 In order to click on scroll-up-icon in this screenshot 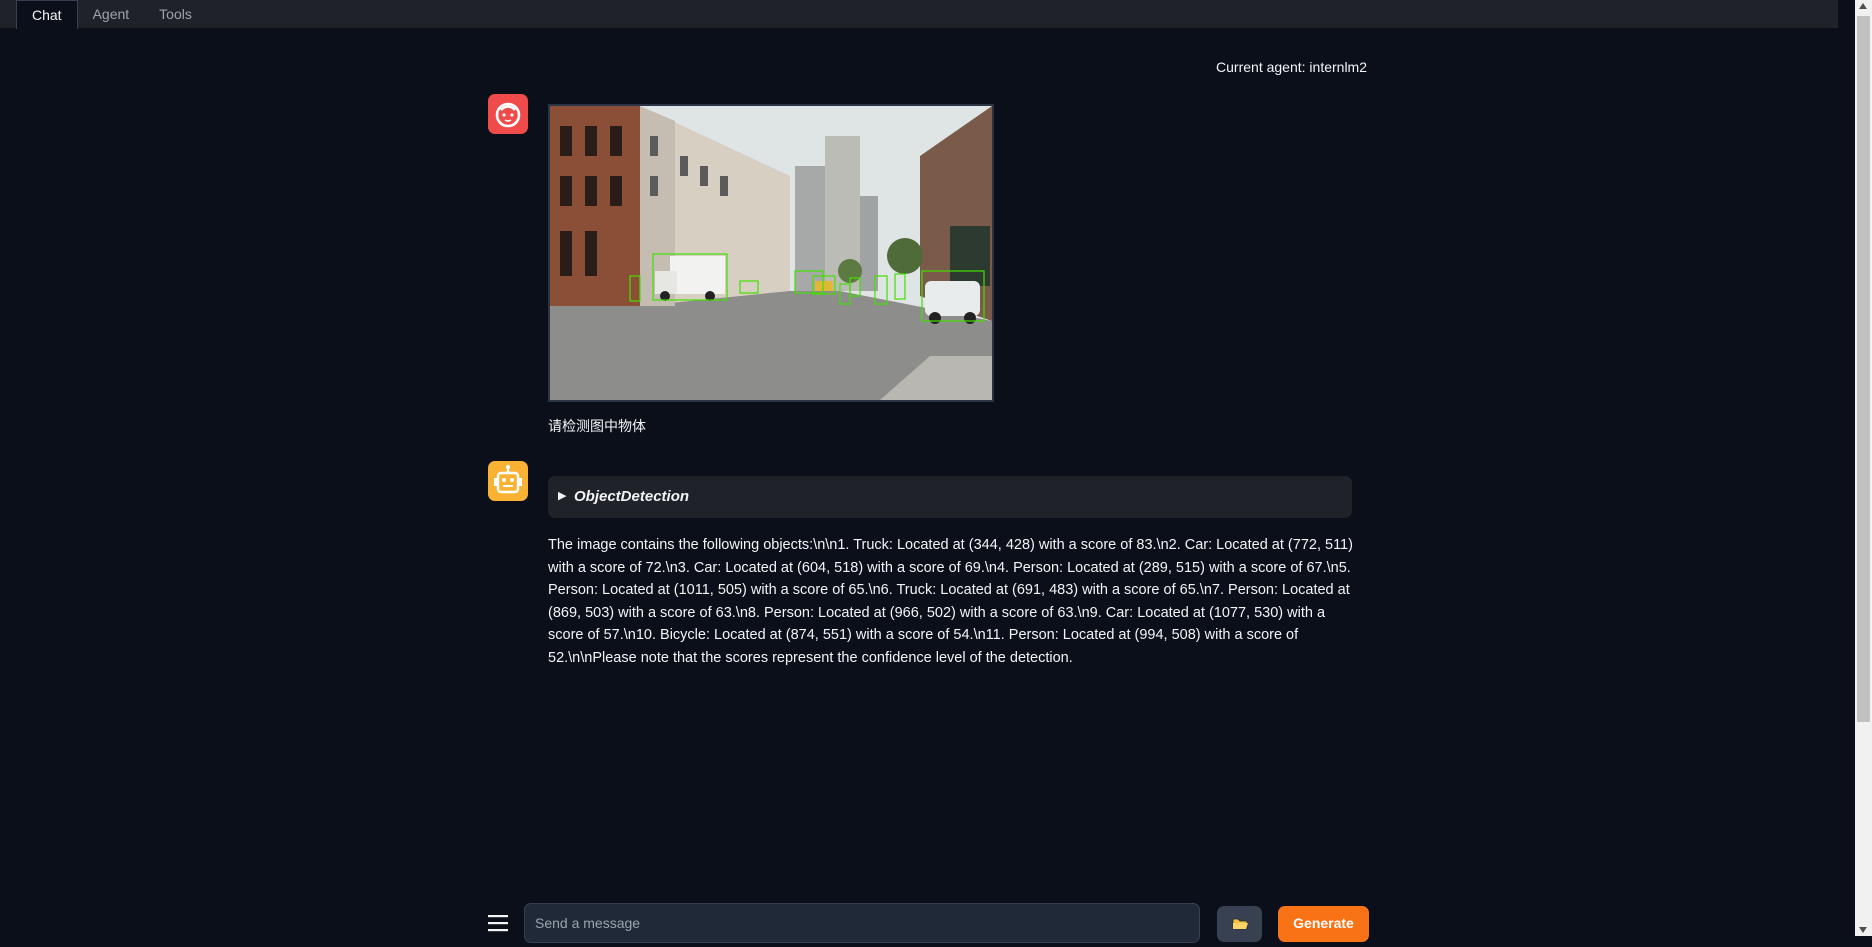, I will do `click(1863, 6)`.